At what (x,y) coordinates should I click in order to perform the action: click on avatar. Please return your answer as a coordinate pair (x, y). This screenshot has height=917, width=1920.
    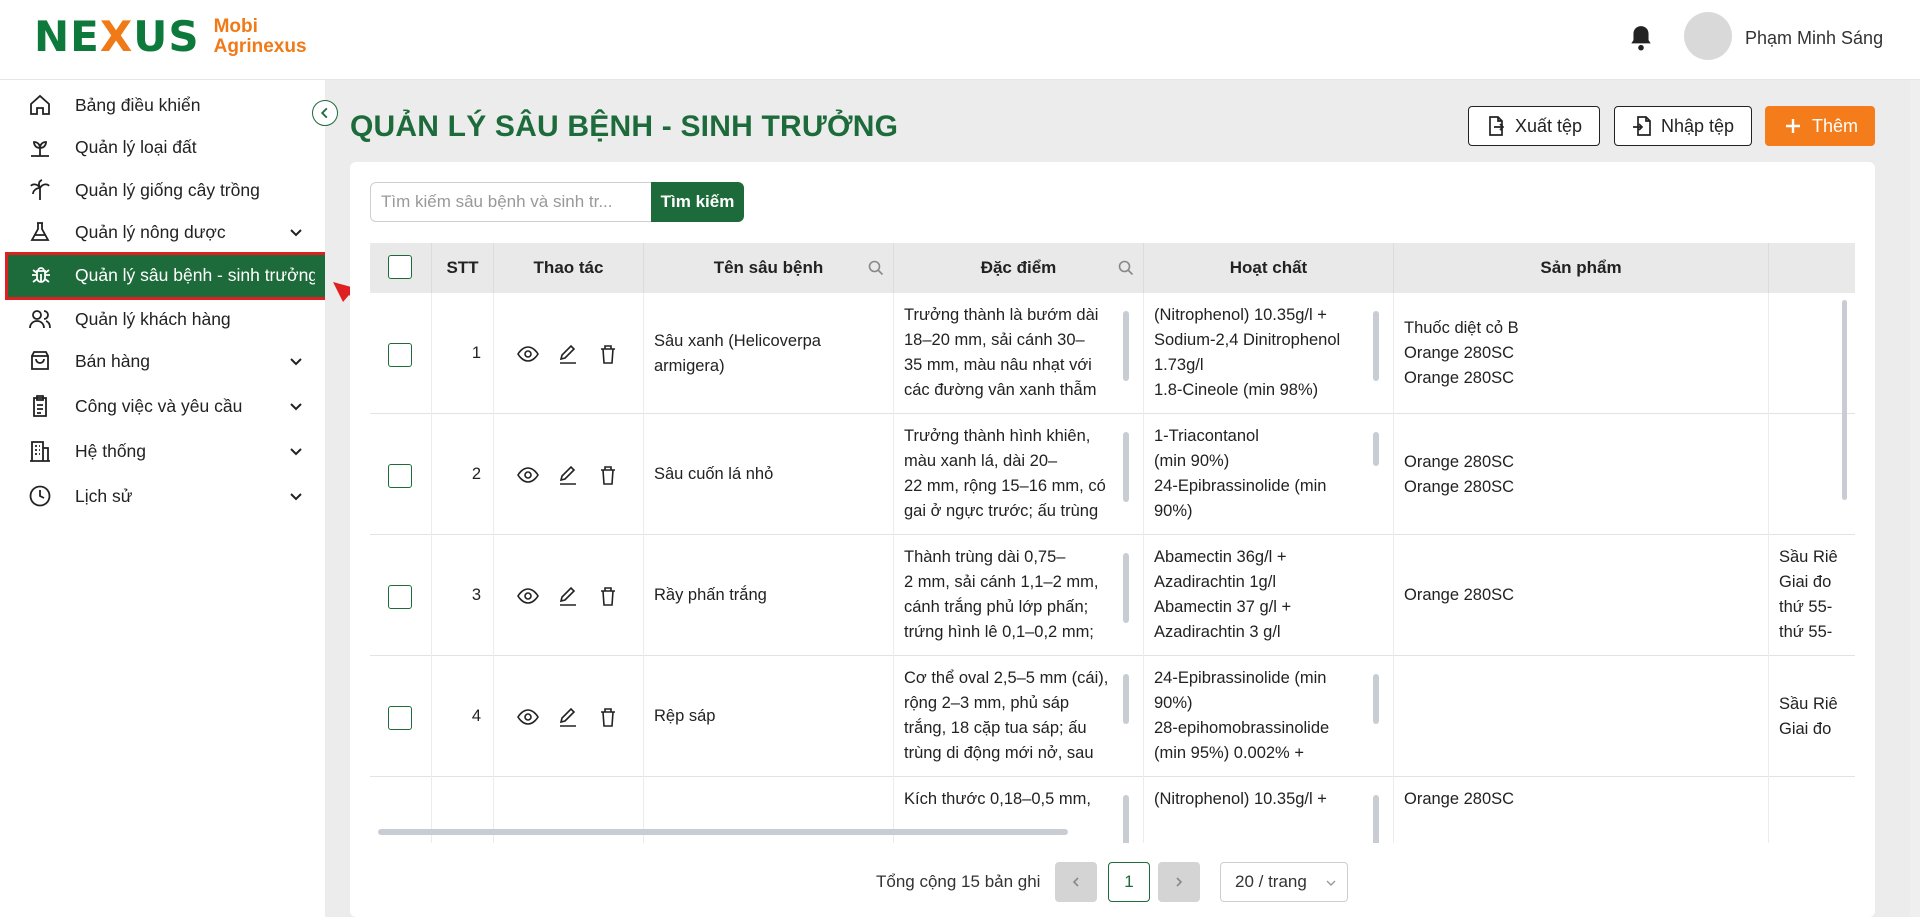
    Looking at the image, I should click on (1708, 36).